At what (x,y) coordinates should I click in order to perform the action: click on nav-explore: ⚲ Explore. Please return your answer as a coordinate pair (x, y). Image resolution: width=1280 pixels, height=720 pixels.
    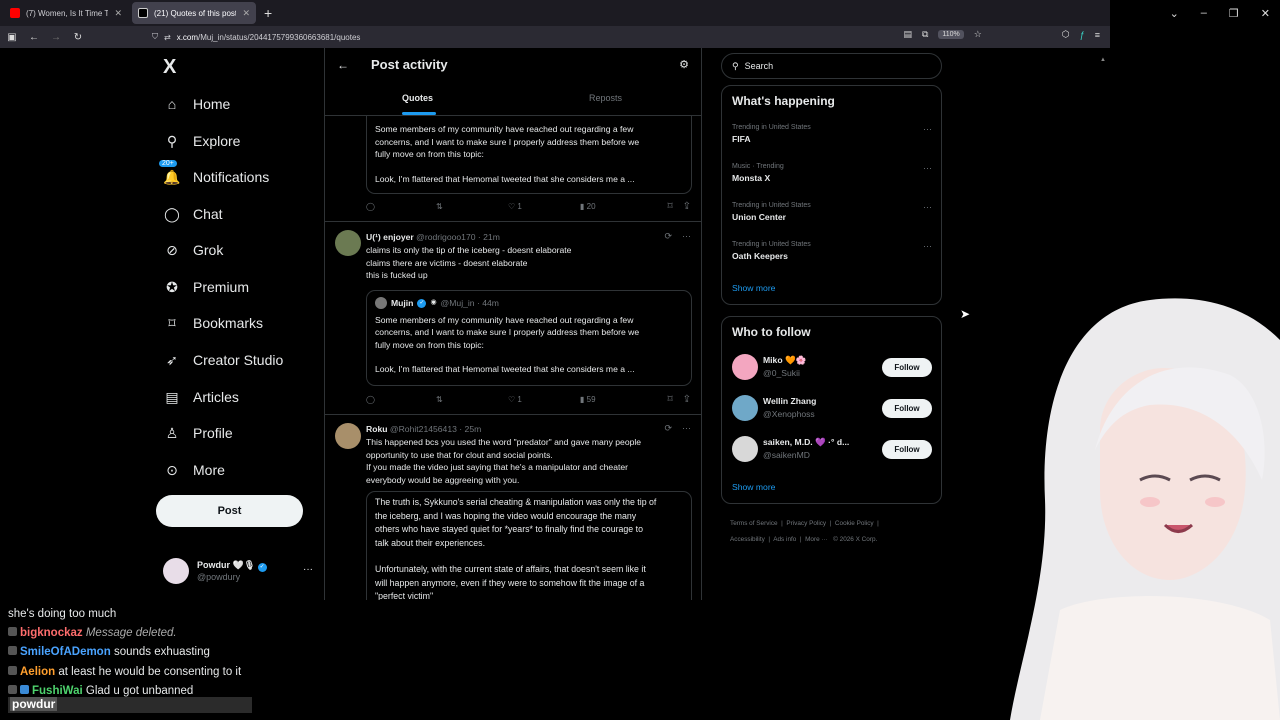
    Looking at the image, I should click on (202, 141).